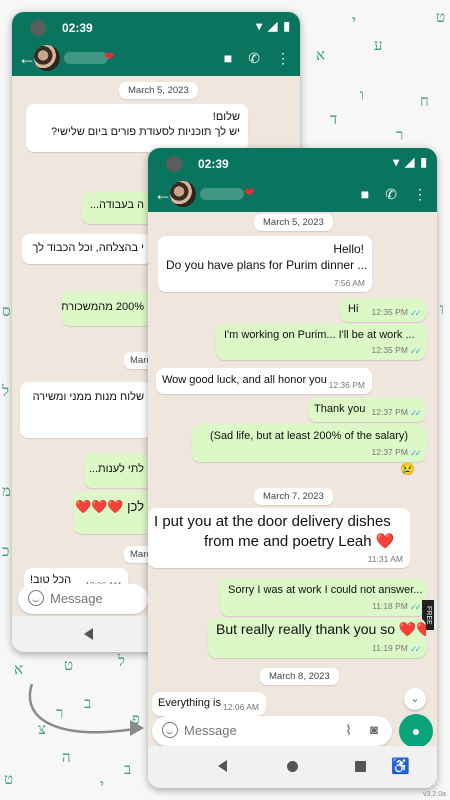  What do you see at coordinates (174, 164) in the screenshot?
I see `camera-cutout` at bounding box center [174, 164].